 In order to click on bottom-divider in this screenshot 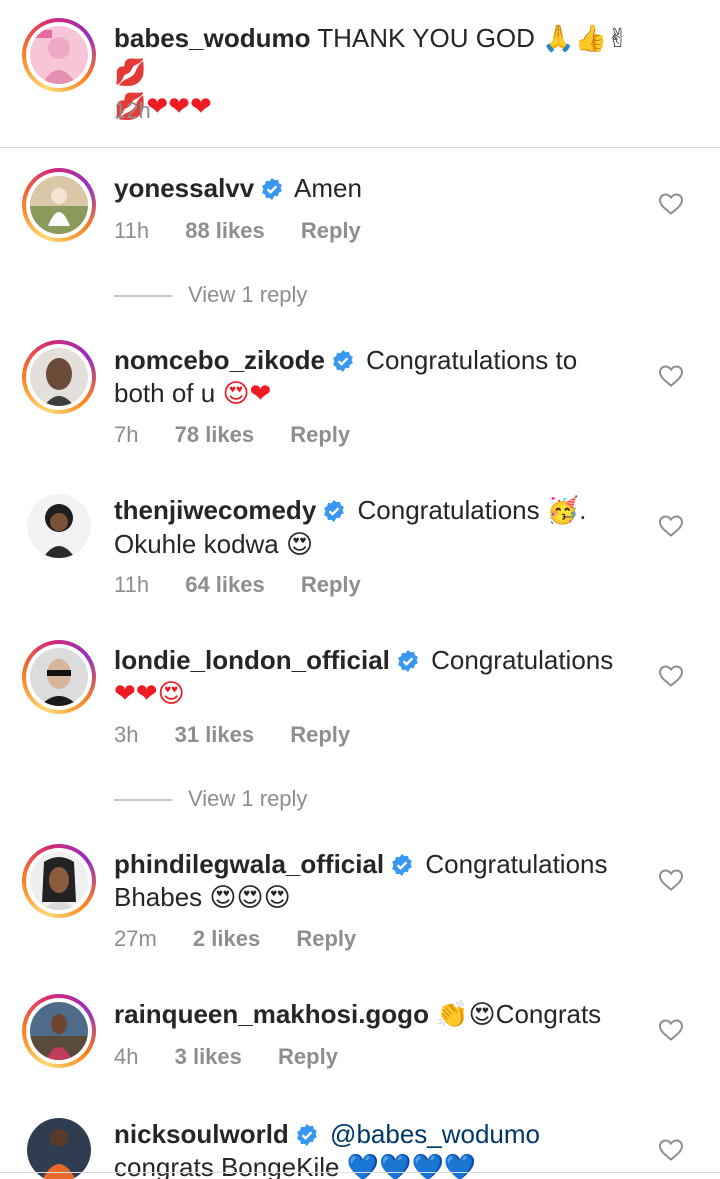, I will do `click(360, 1172)`.